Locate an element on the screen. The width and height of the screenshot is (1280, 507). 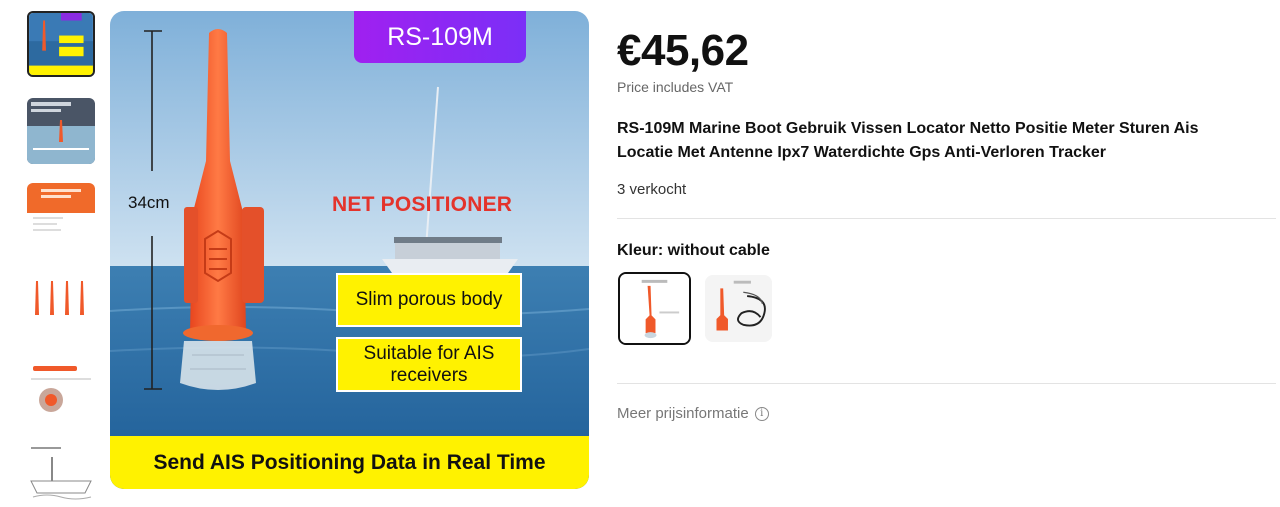
thumbnail-6-image is located at coordinates (61, 474).